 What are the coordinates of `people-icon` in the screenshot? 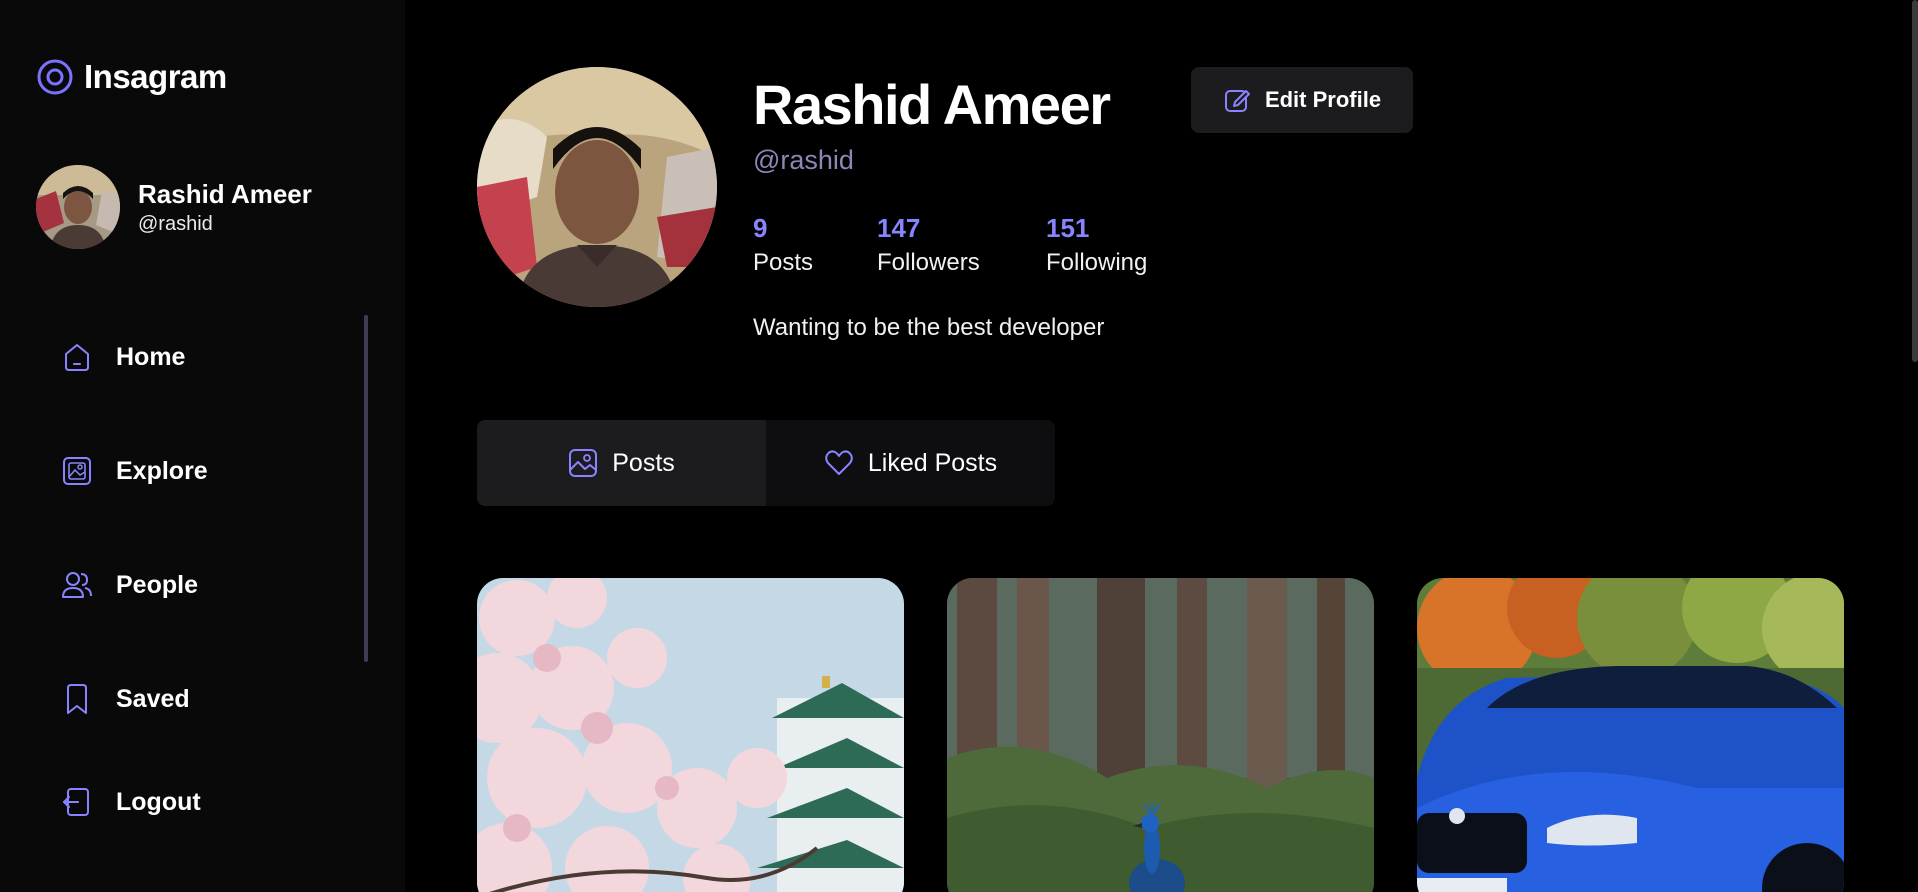 It's located at (77, 585).